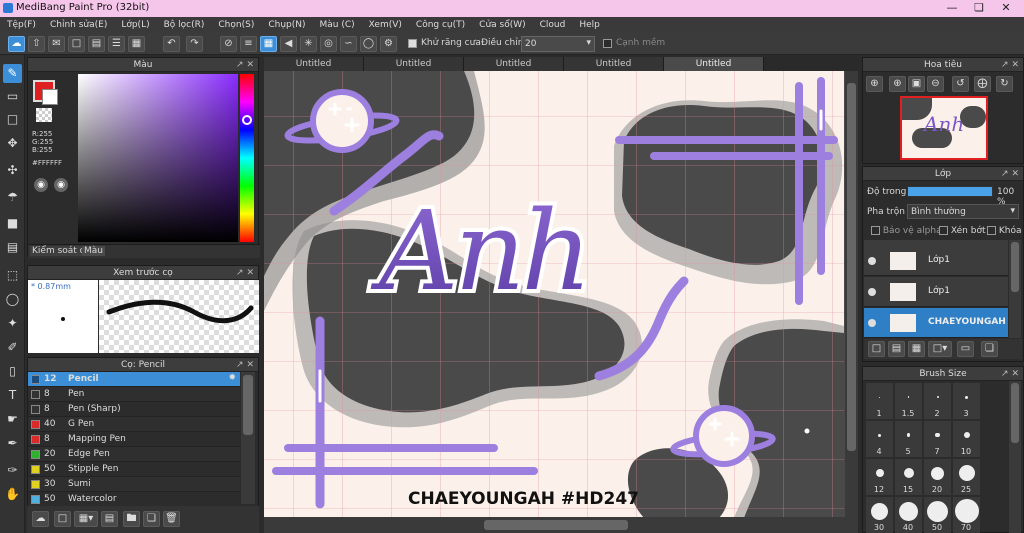 This screenshot has width=1024, height=533. What do you see at coordinates (966, 439) in the screenshot?
I see `brush-size-cell: 10` at bounding box center [966, 439].